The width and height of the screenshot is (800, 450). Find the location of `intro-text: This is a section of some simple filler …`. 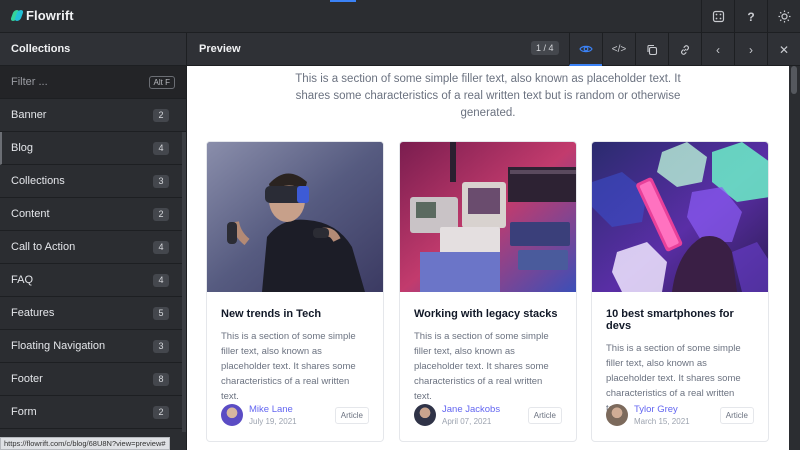

intro-text: This is a section of some simple filler … is located at coordinates (488, 96).